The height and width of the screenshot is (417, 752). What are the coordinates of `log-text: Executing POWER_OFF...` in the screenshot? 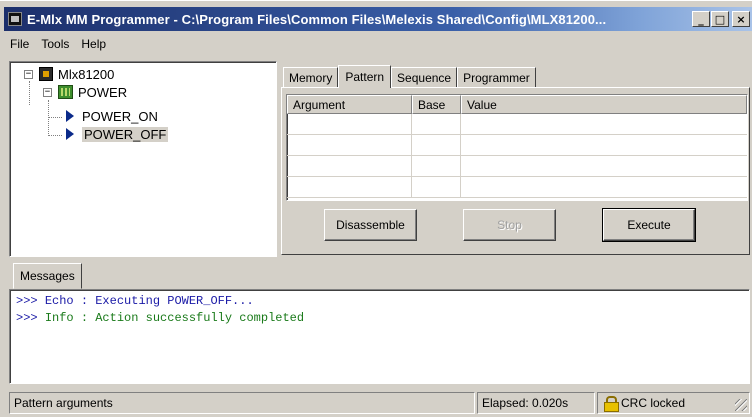 It's located at (174, 301).